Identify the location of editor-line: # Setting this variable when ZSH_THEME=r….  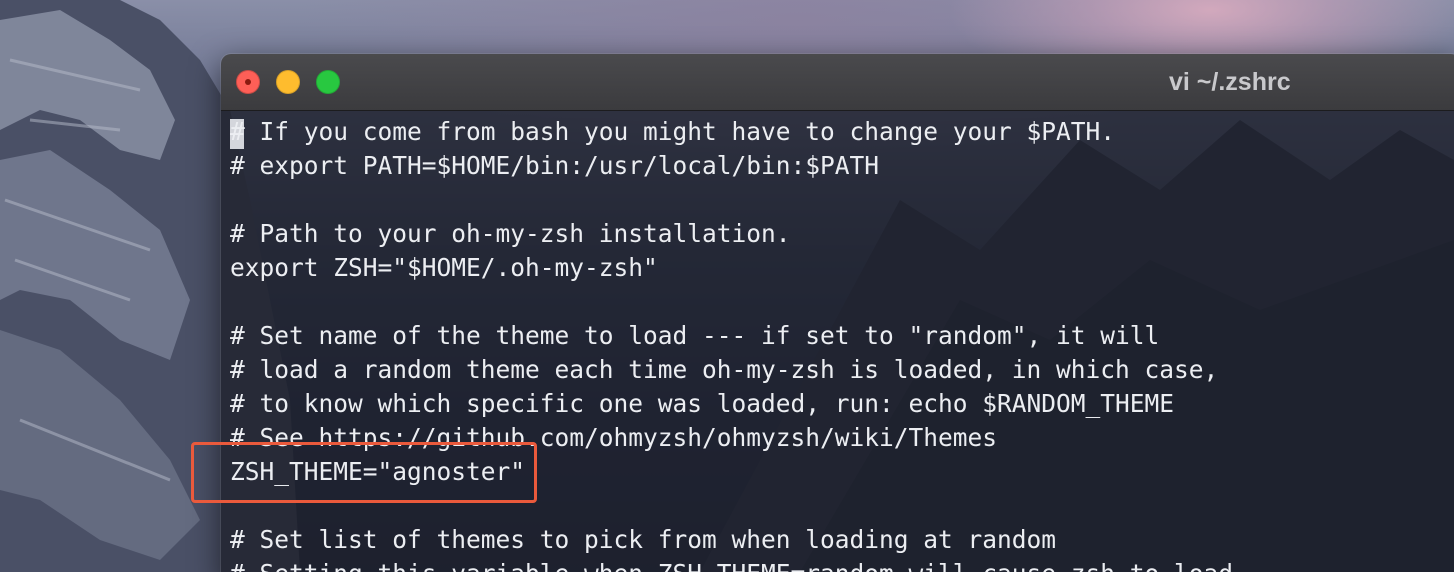
(731, 564).